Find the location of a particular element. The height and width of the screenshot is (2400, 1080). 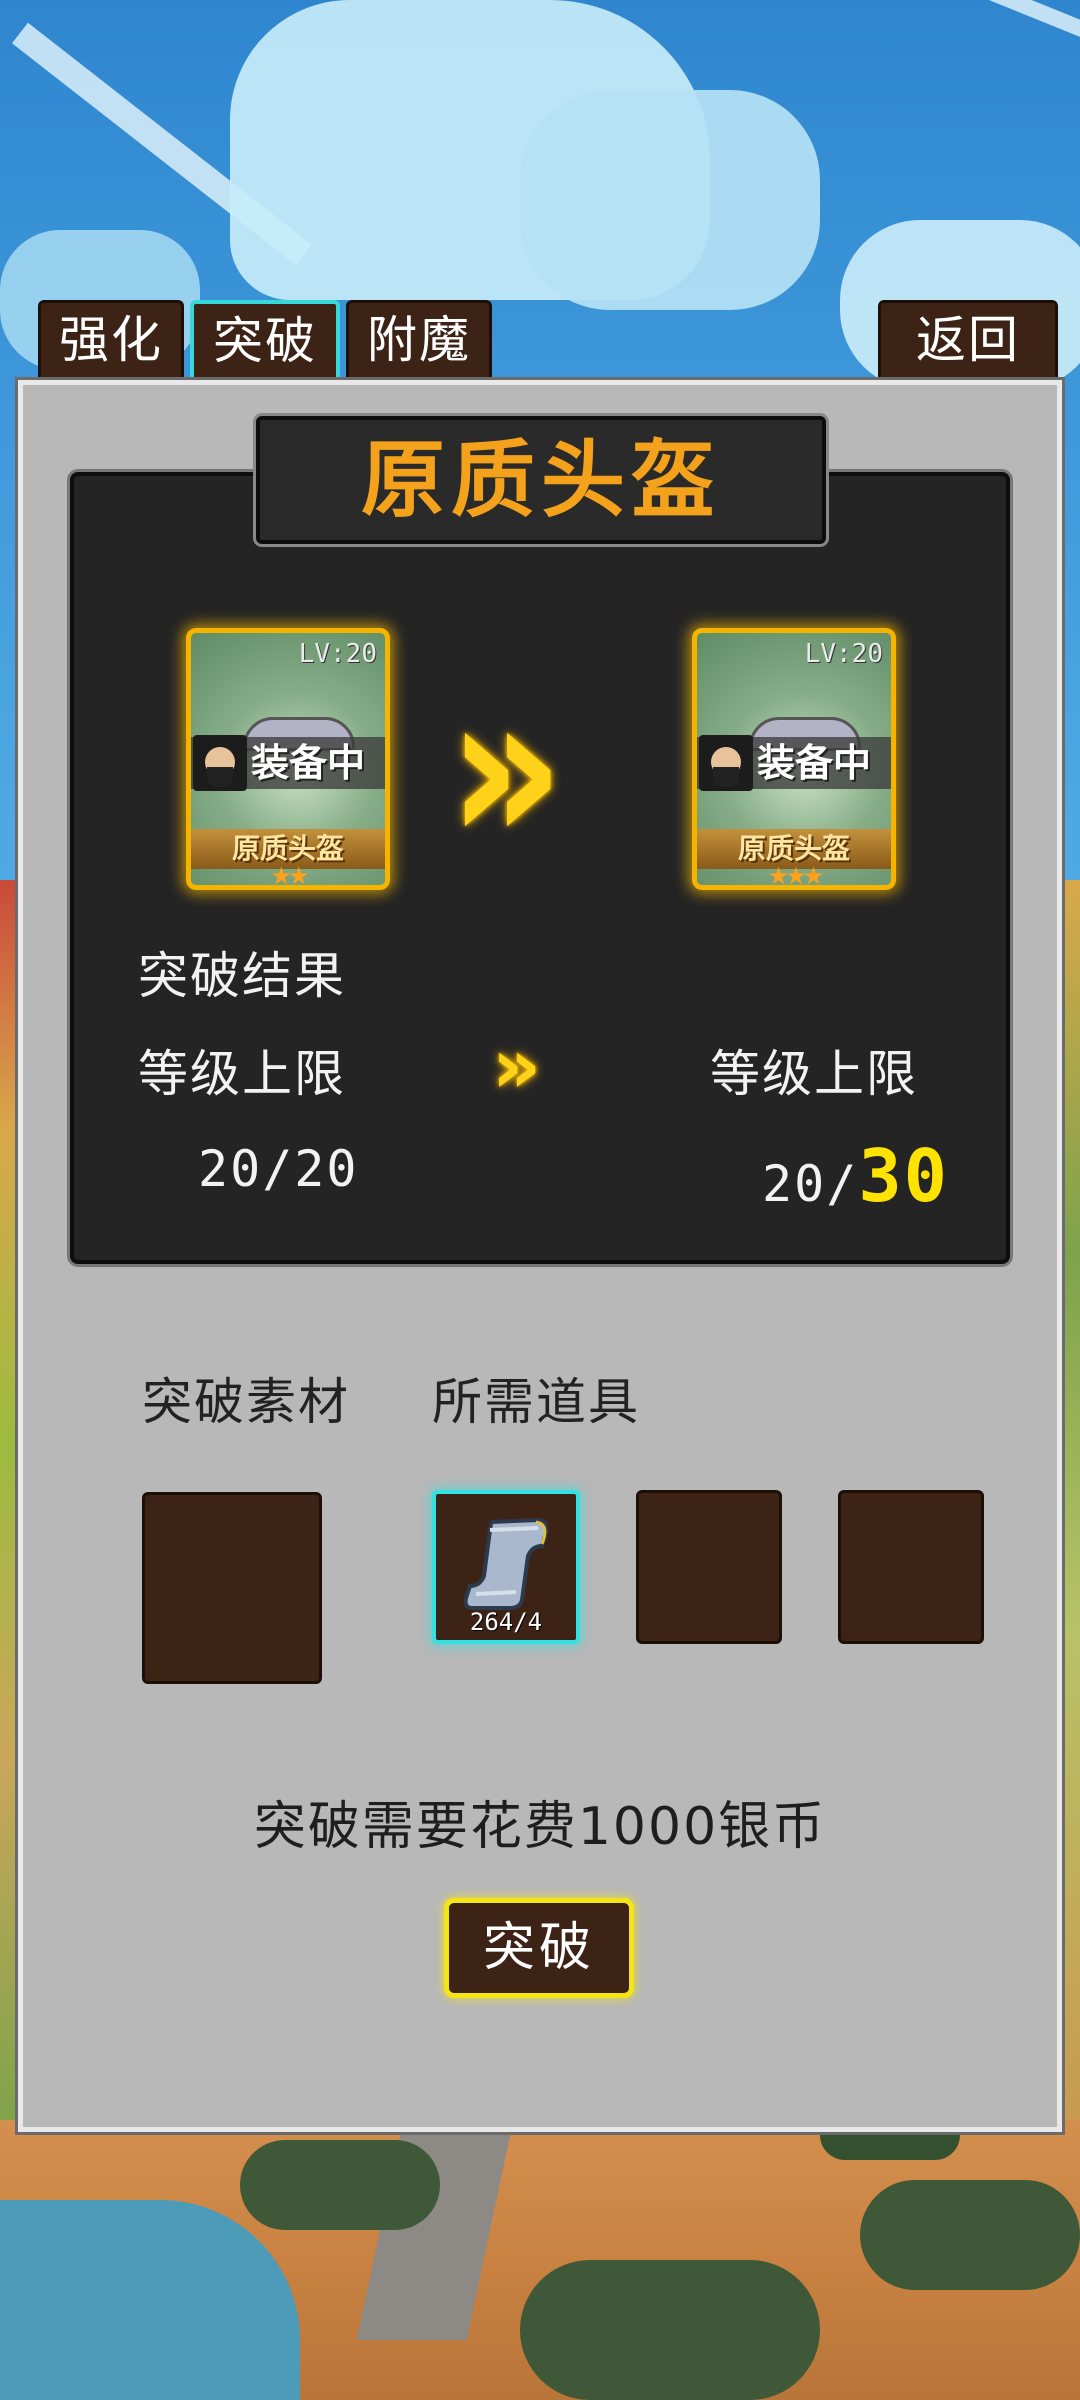

level-cap-label-after: 等级上限 is located at coordinates (814, 1074).